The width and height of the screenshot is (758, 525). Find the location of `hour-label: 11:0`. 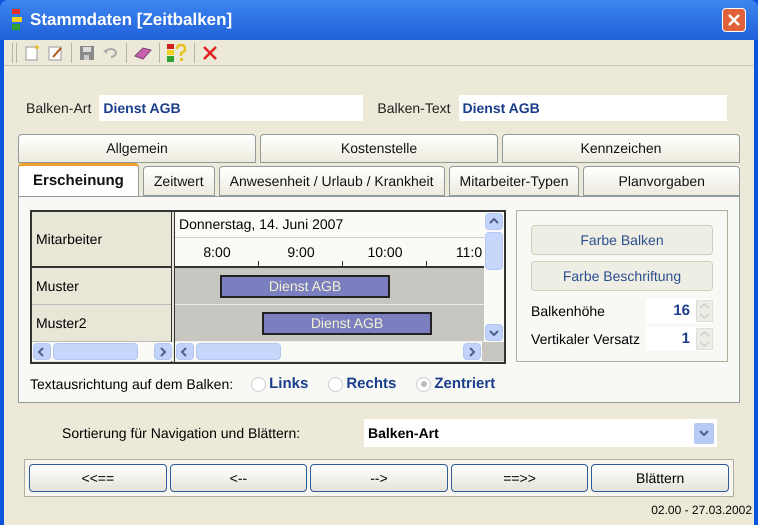

hour-label: 11:0 is located at coordinates (469, 252).